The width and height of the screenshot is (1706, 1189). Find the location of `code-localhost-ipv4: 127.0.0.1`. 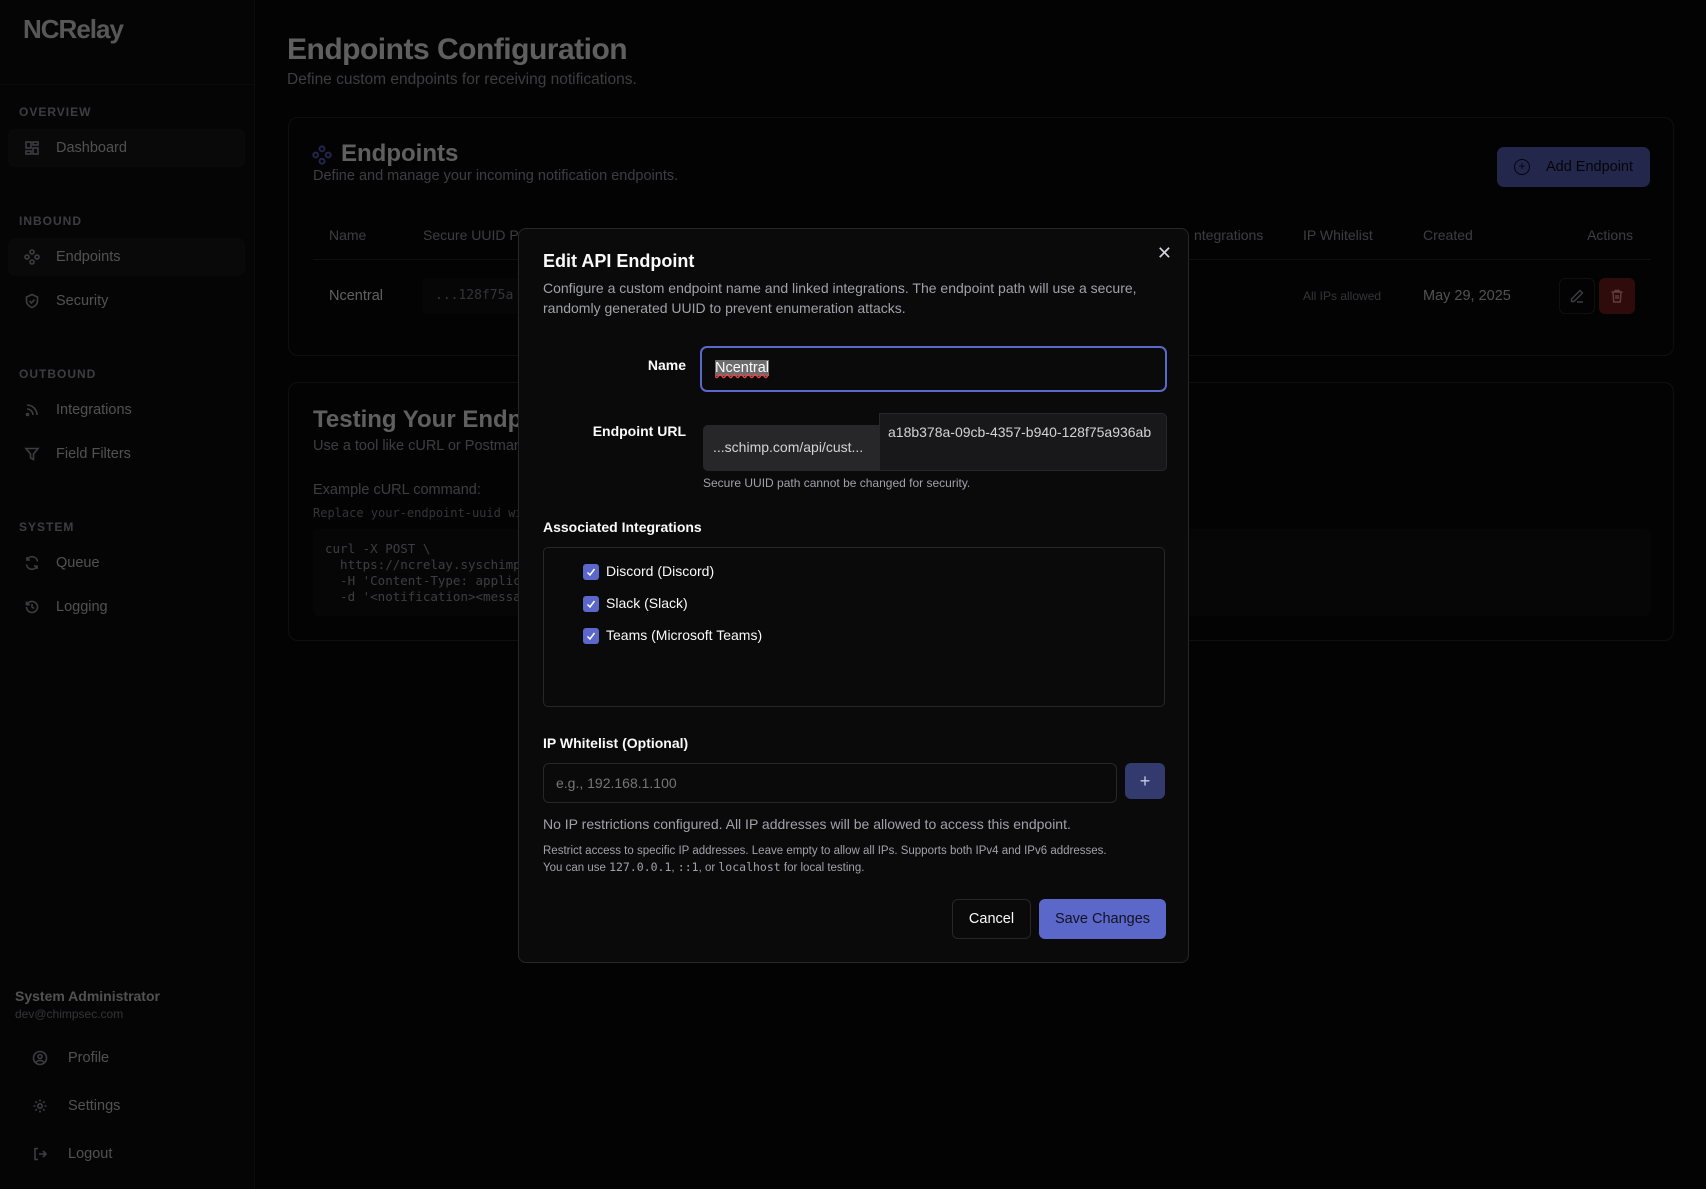

code-localhost-ipv4: 127.0.0.1 is located at coordinates (640, 867).